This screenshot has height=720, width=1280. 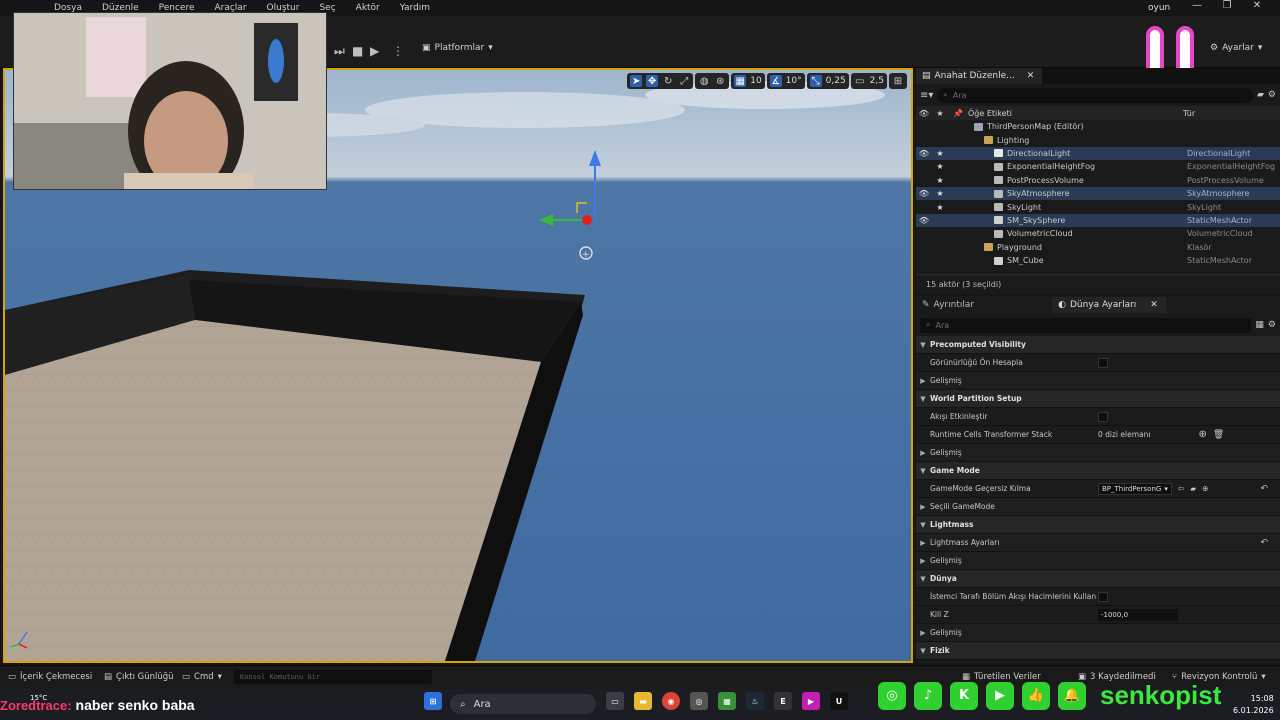 I want to click on windows-start-icon: ⊞, so click(x=433, y=701).